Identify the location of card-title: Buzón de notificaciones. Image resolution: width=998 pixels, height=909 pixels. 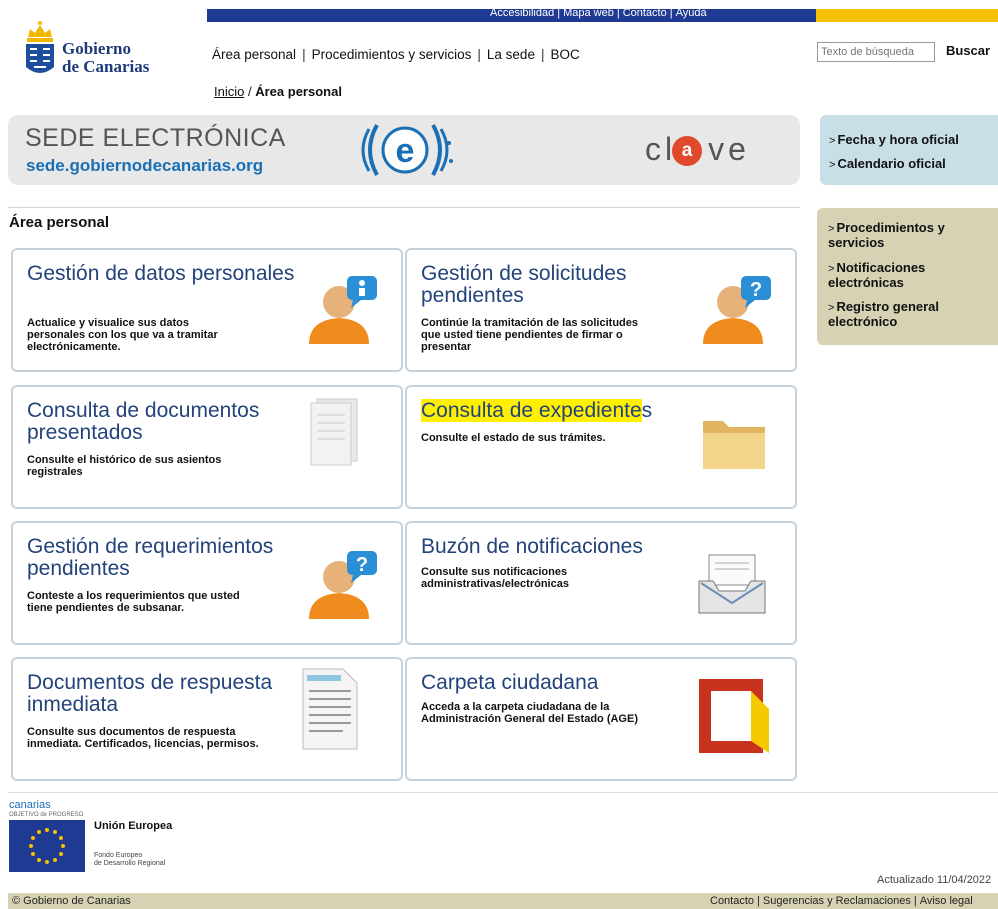
(532, 546).